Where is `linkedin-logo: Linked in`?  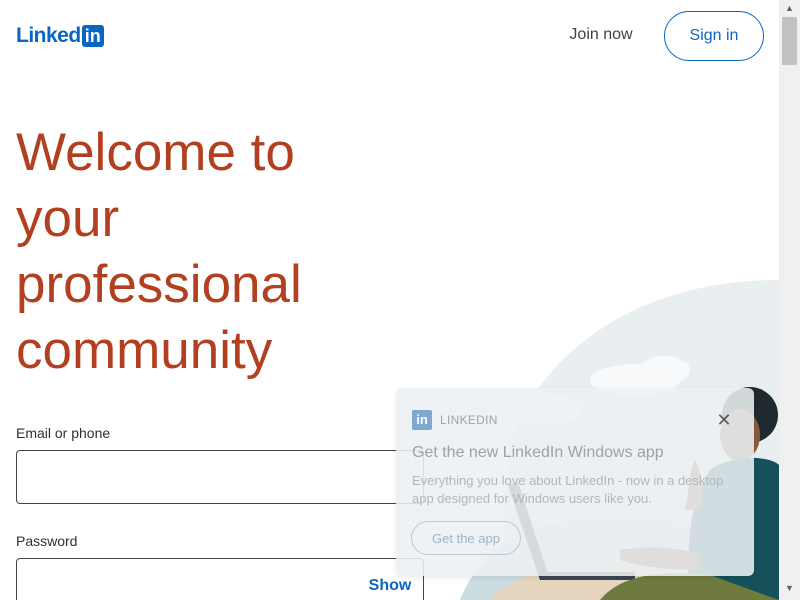 linkedin-logo: Linked in is located at coordinates (60, 36).